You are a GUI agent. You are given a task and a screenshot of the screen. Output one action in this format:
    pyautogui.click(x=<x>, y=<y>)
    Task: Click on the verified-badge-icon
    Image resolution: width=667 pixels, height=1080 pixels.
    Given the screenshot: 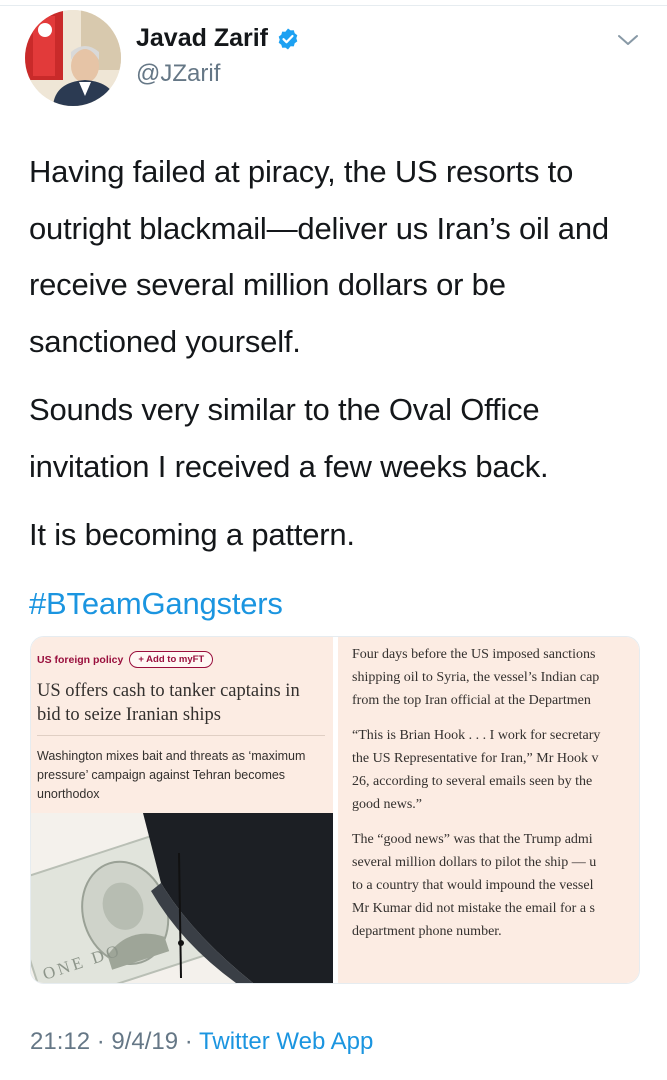 What is the action you would take?
    pyautogui.click(x=288, y=38)
    